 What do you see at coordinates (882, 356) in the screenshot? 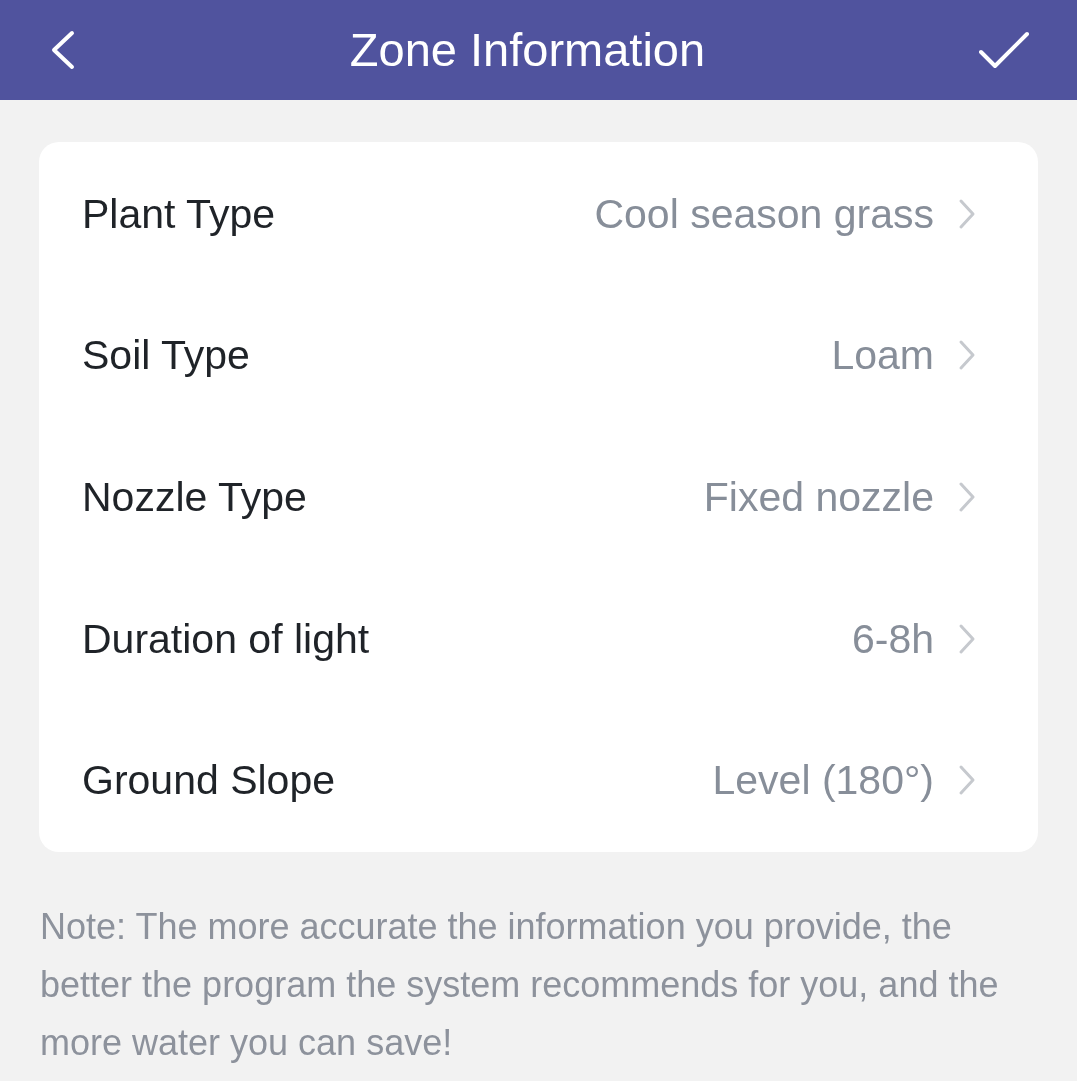
I see `setting-value: Loam` at bounding box center [882, 356].